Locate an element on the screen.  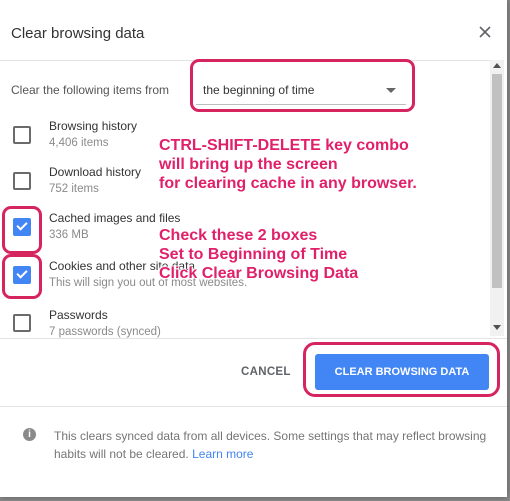
scroll-up-arrow-icon is located at coordinates (497, 65).